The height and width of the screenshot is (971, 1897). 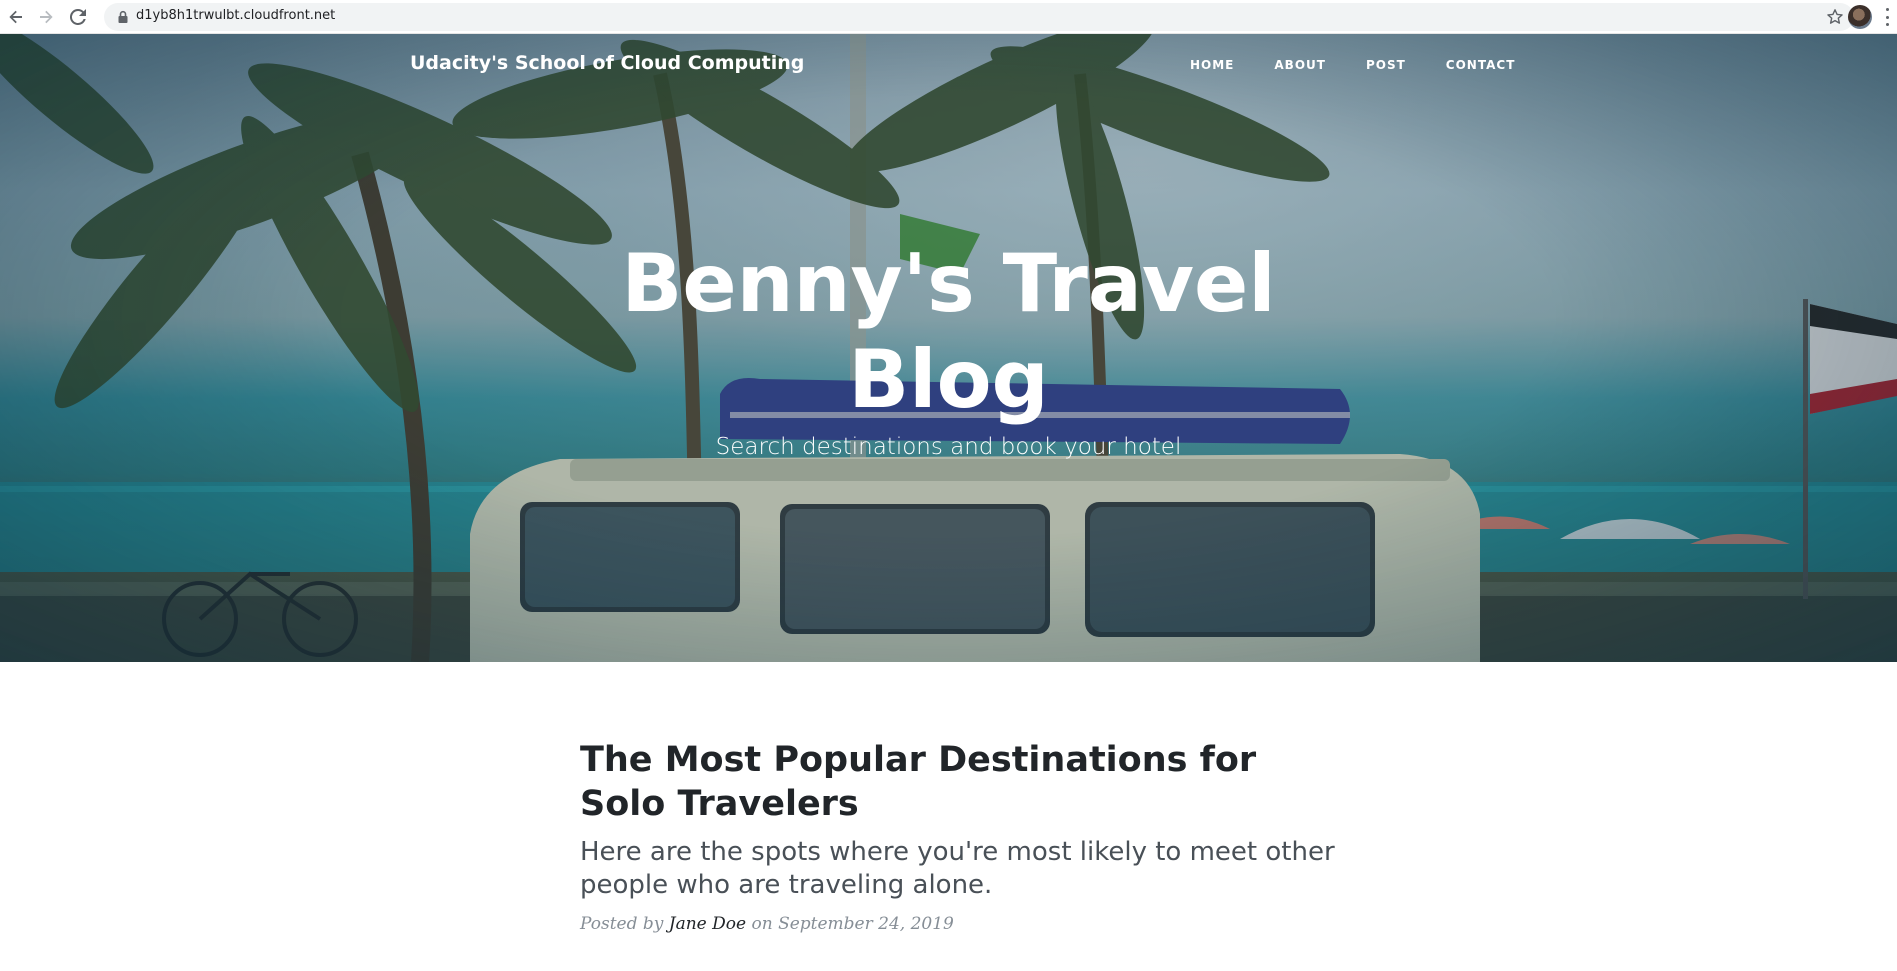 What do you see at coordinates (707, 924) in the screenshot?
I see `post-author-link: Jane Doe` at bounding box center [707, 924].